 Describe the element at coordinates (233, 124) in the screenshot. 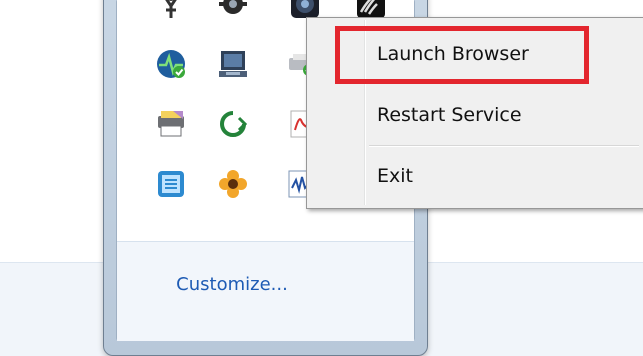

I see `refresh-arrow-icon` at that location.